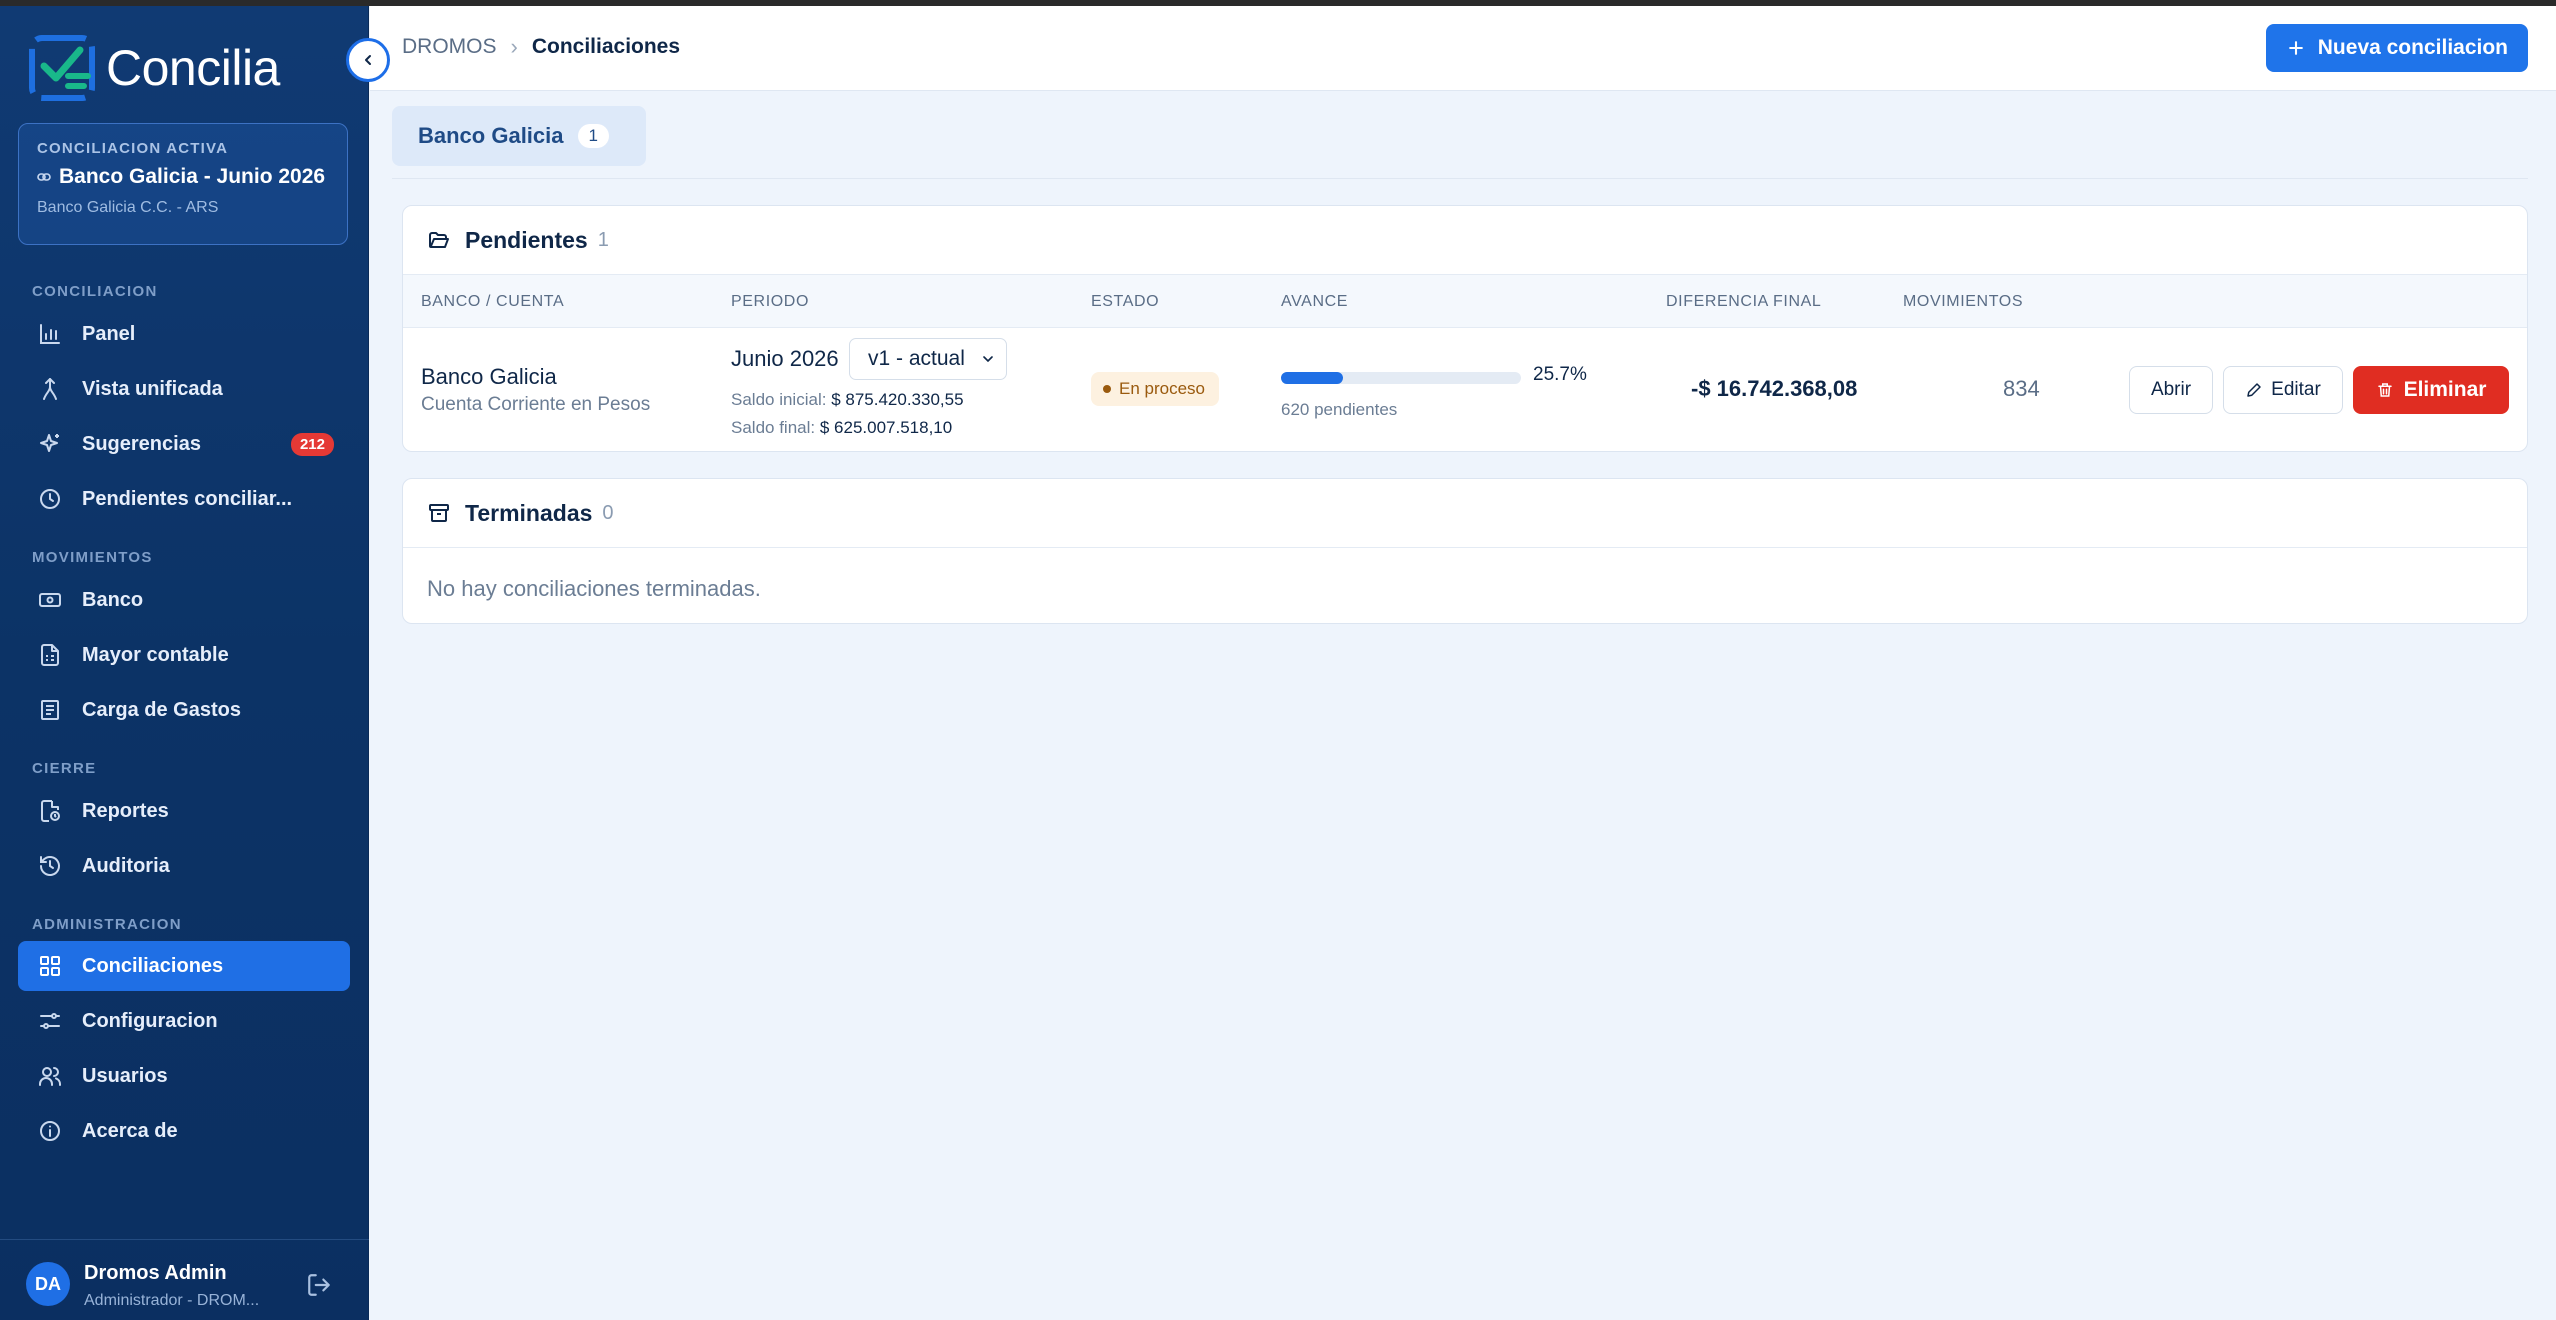 Image resolution: width=2556 pixels, height=1320 pixels. What do you see at coordinates (161, 709) in the screenshot?
I see `sidebar-item-label: Carga de Gastos` at bounding box center [161, 709].